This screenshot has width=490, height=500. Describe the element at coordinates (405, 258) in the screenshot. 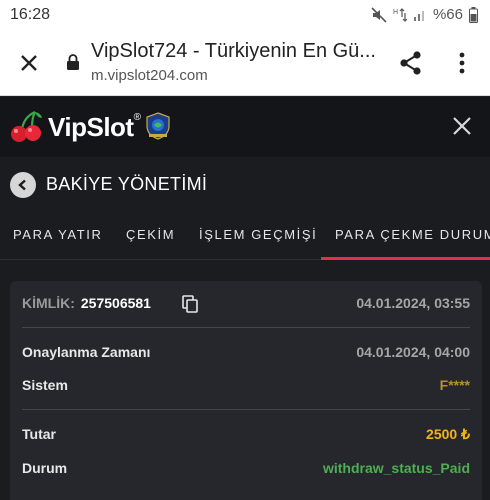

I see `active-tab-indicator` at that location.